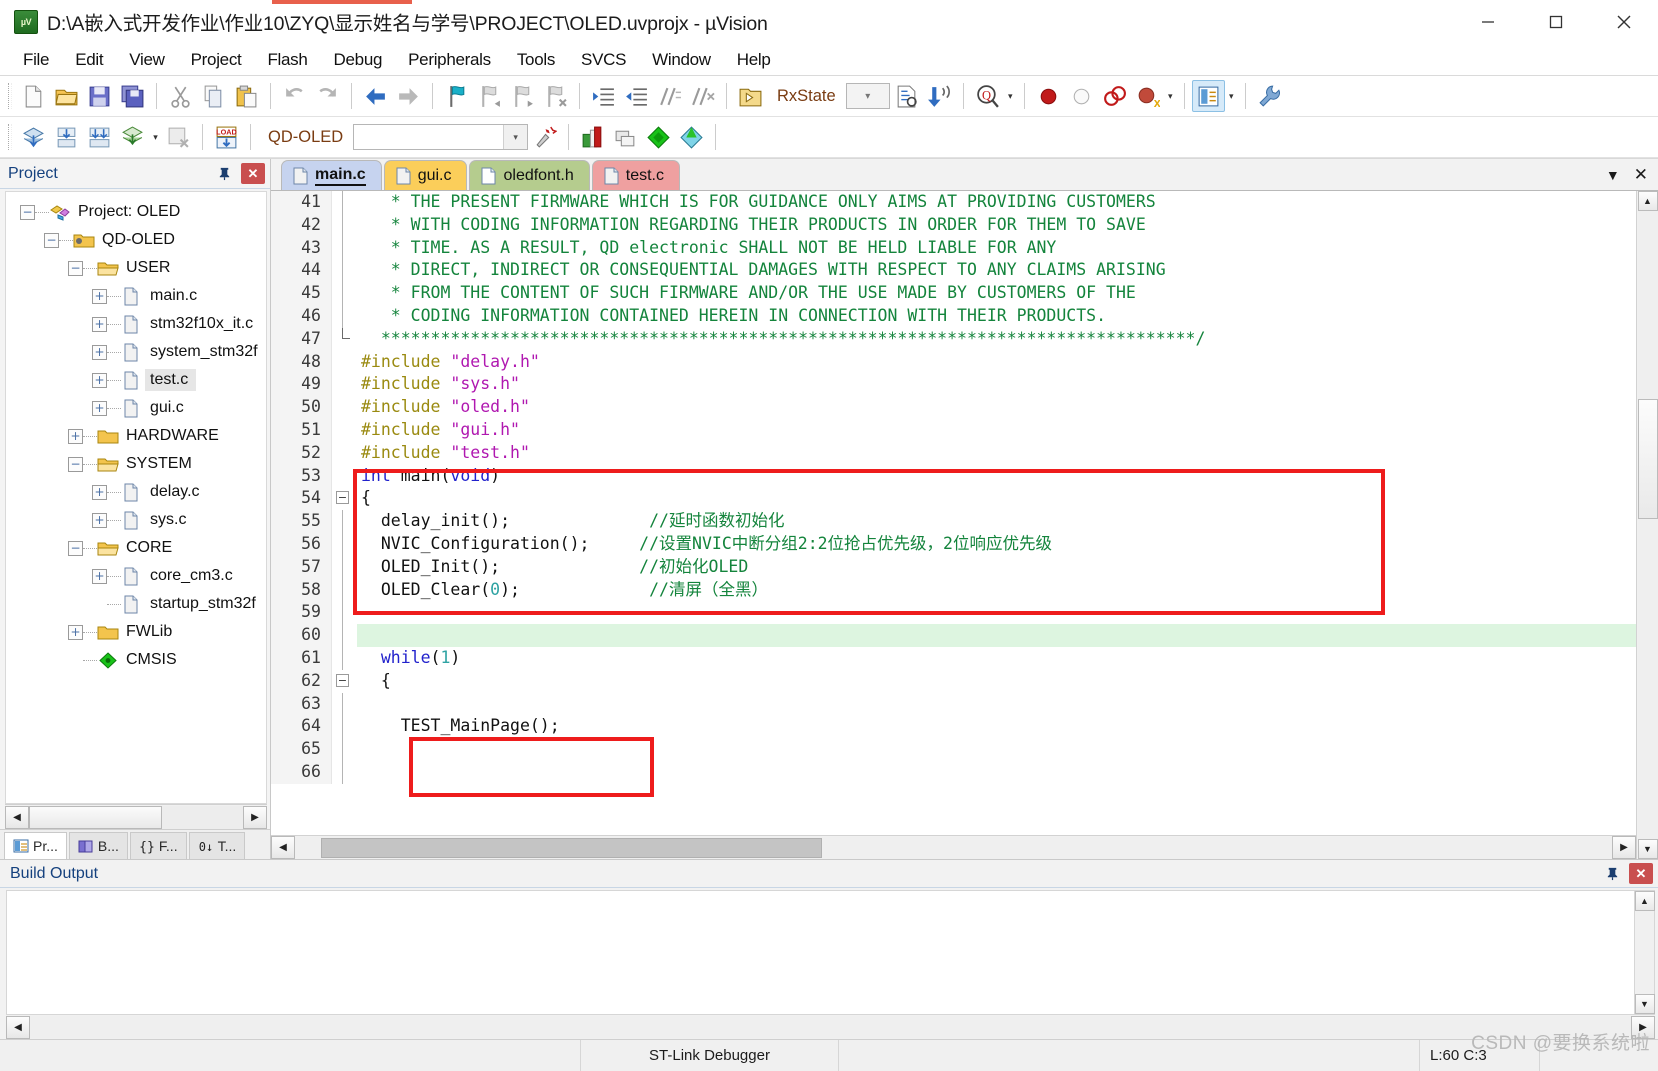 The width and height of the screenshot is (1658, 1071). Describe the element at coordinates (953, 847) in the screenshot. I see `code-hscrollbar: ◀ ▶` at that location.